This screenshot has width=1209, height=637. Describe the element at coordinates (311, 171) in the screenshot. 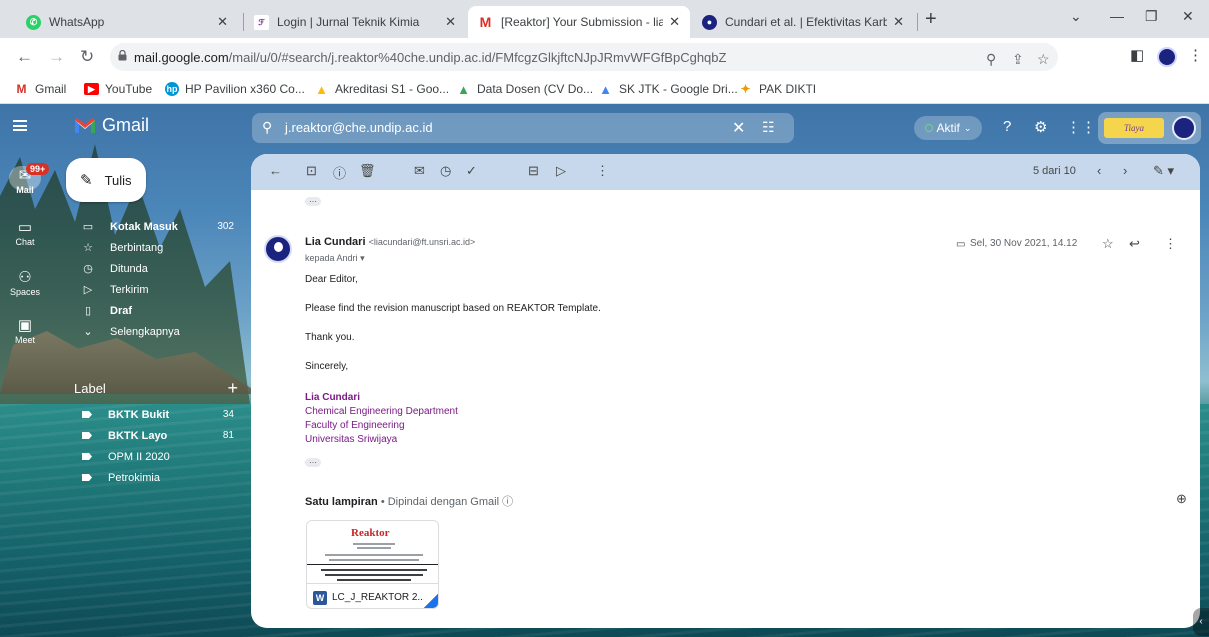

I see `archive-icon: ⊡` at that location.